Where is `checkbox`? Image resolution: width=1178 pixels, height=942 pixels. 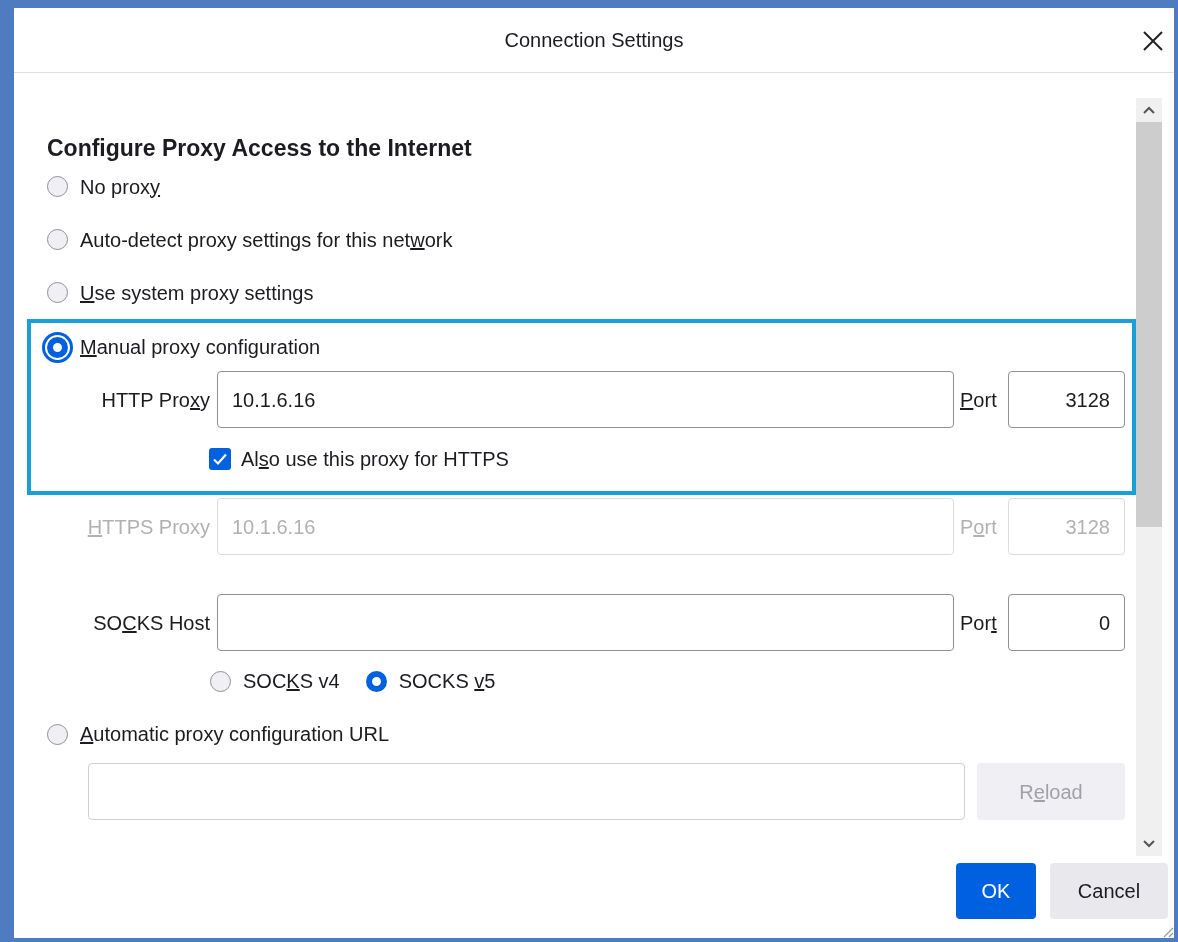 checkbox is located at coordinates (220, 459).